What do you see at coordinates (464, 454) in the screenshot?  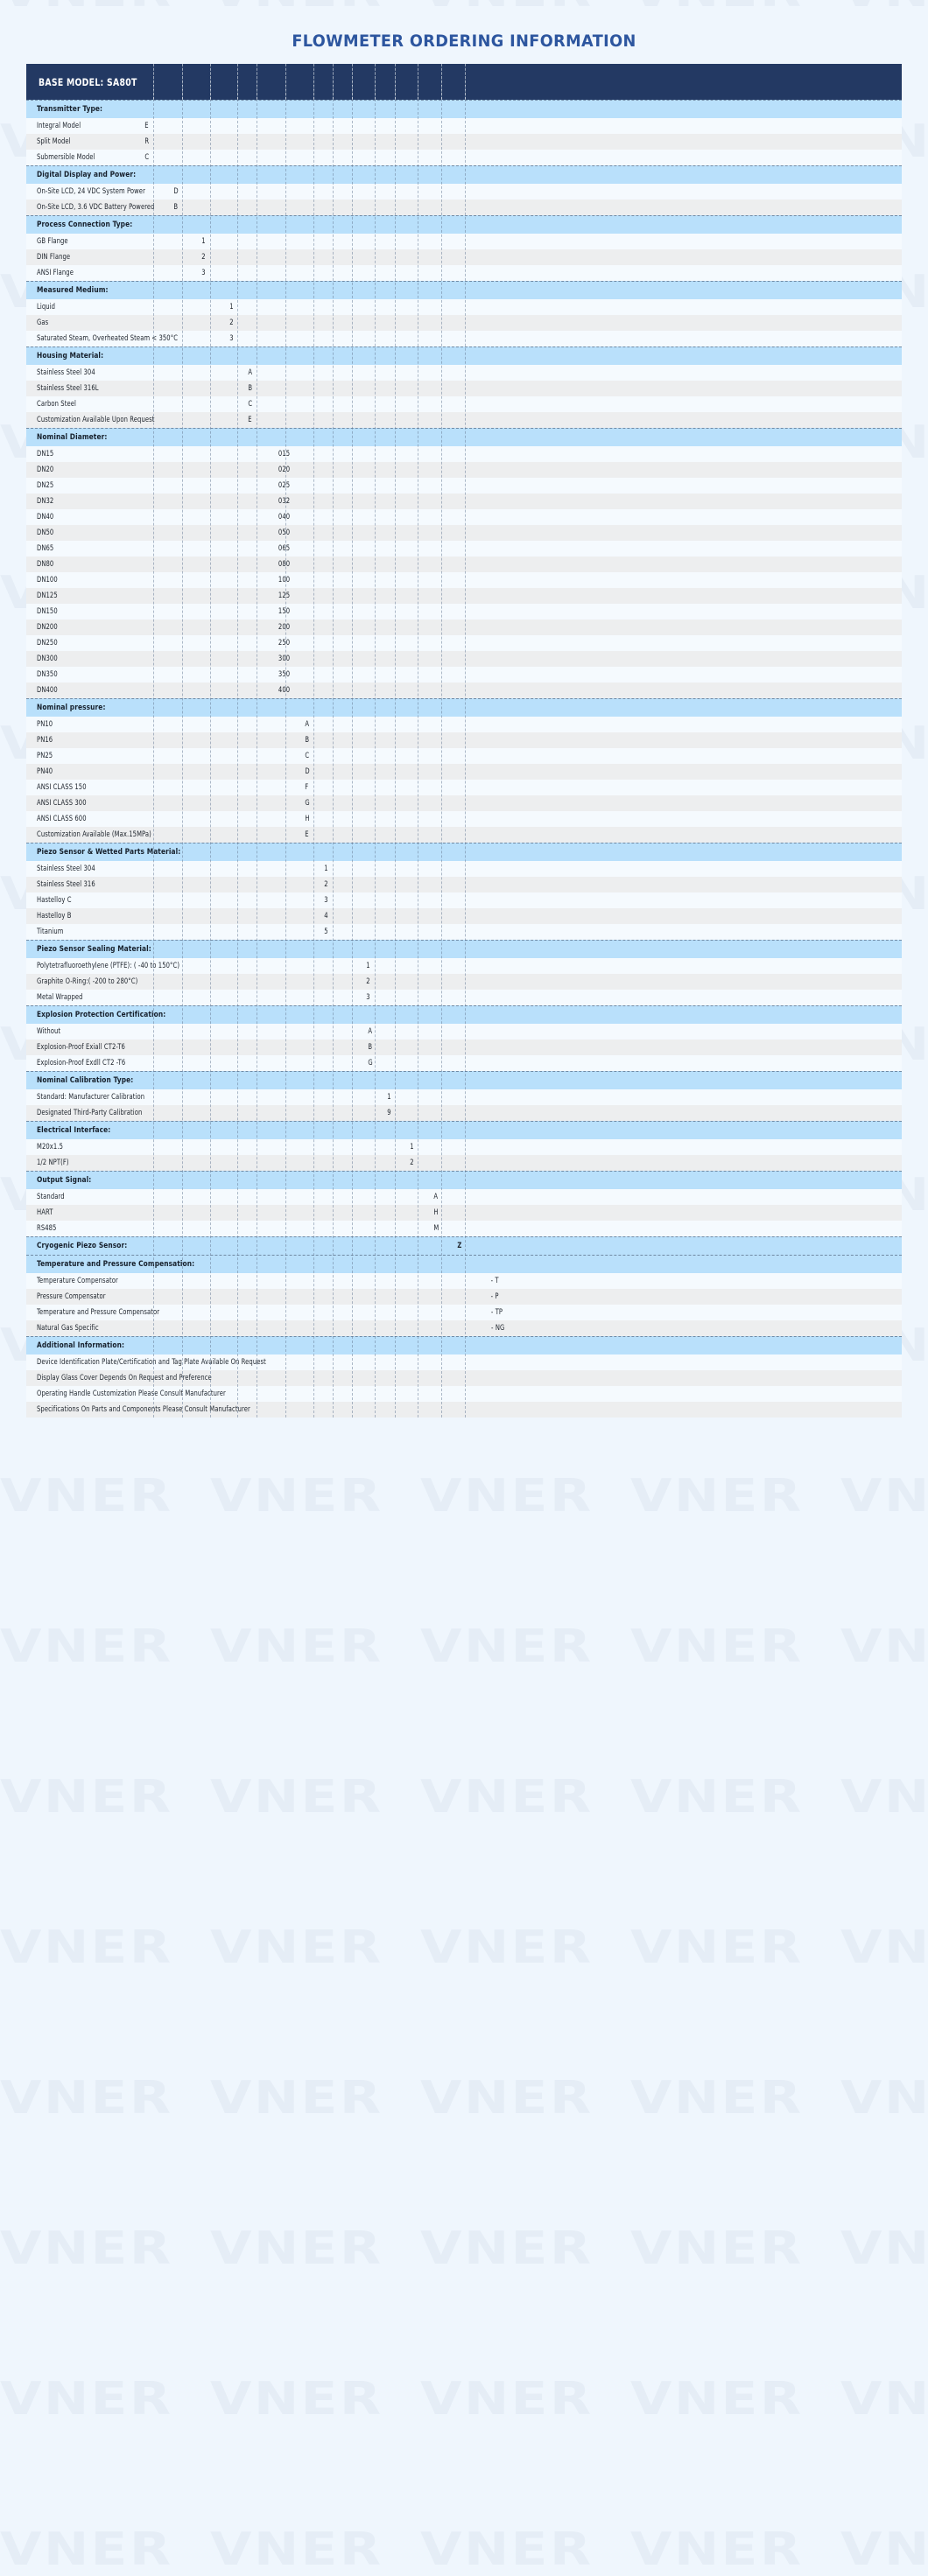 I see `option-row: DN15 015` at bounding box center [464, 454].